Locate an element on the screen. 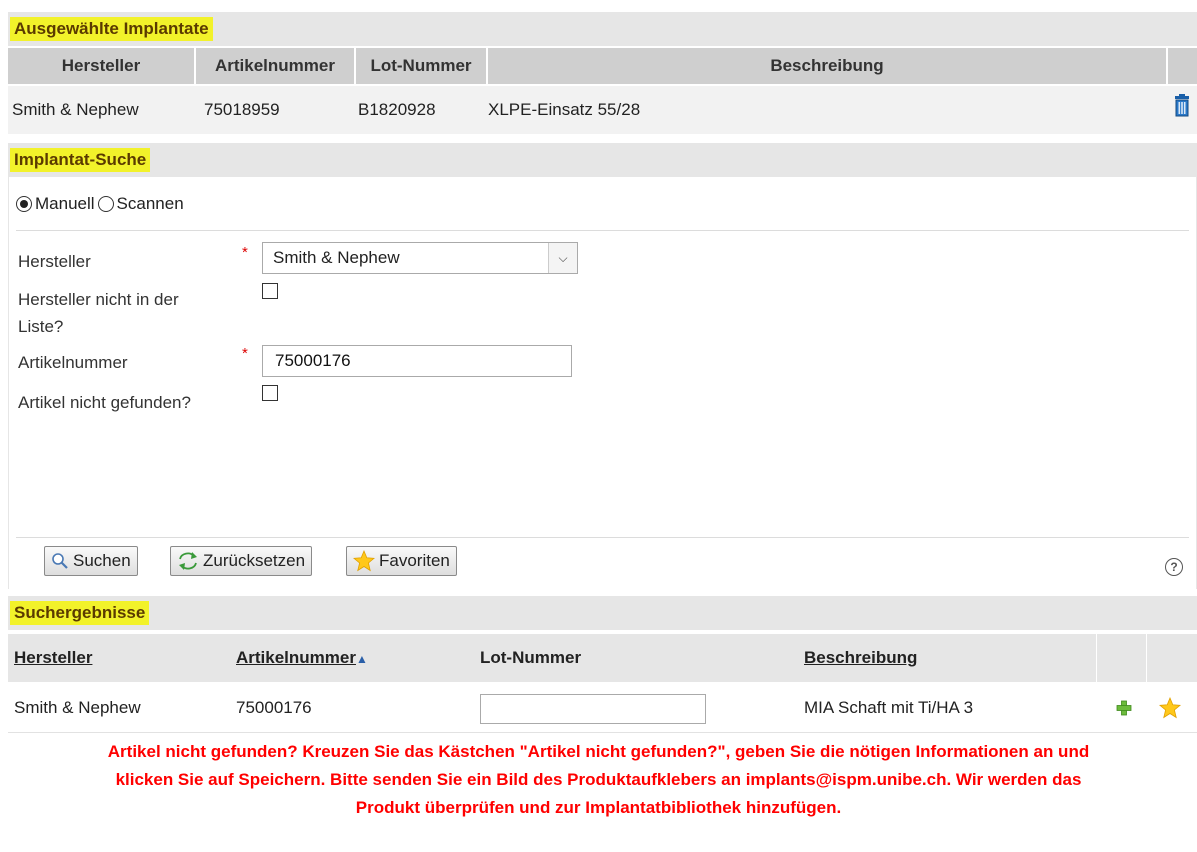  refresh-icon is located at coordinates (188, 561).